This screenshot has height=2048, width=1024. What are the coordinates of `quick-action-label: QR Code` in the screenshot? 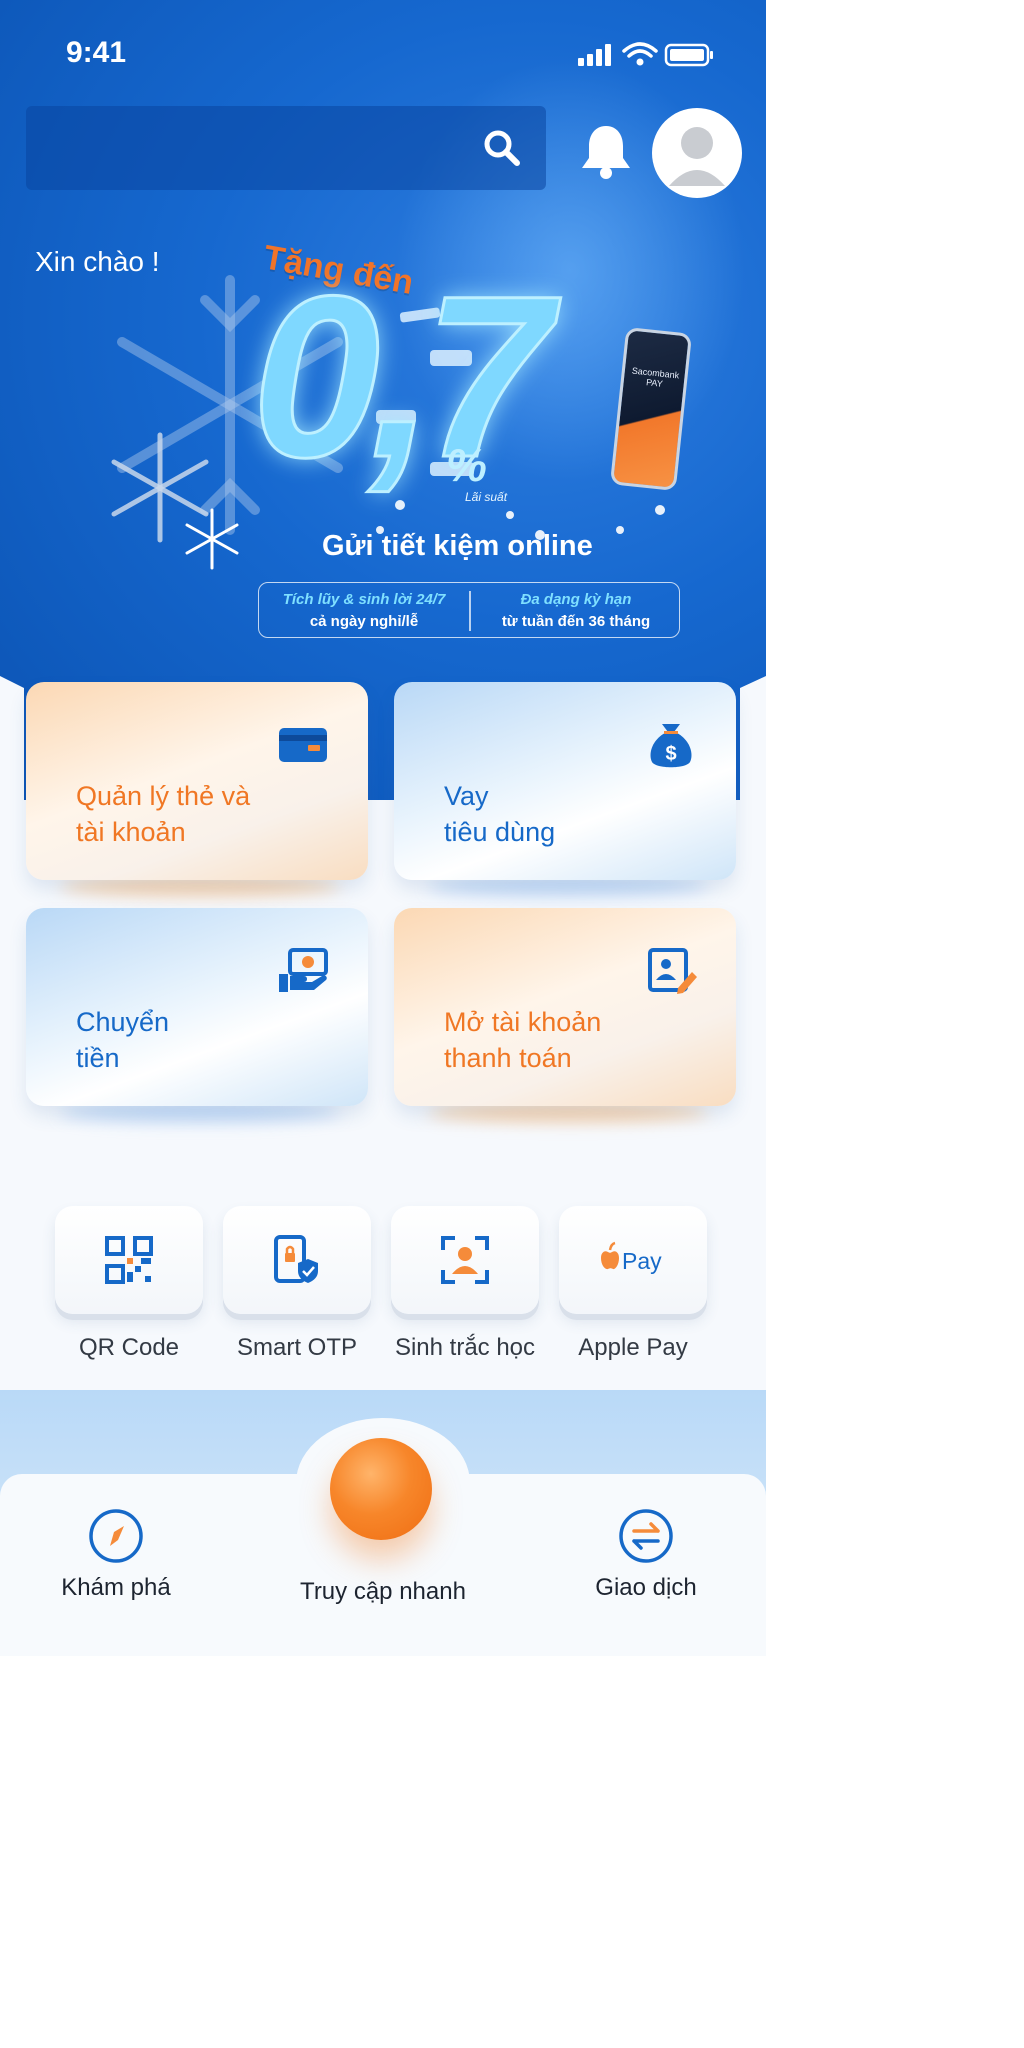 It's located at (129, 1347).